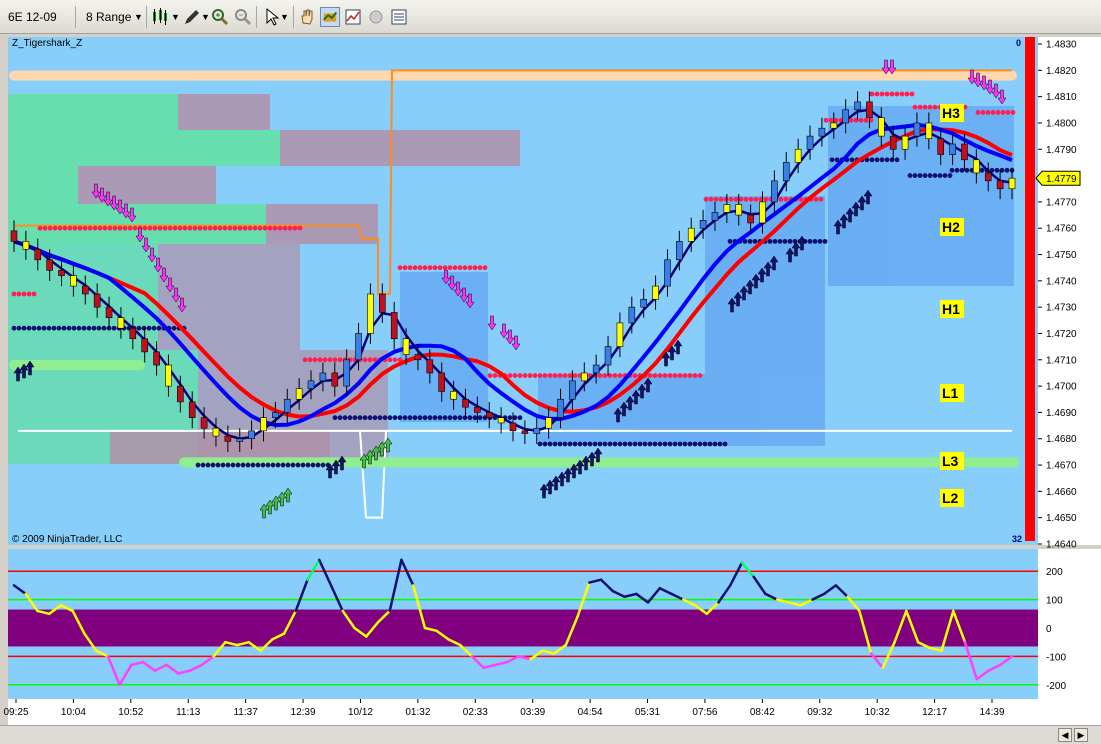  I want to click on oscillator-tick-label: 0, so click(1049, 629).